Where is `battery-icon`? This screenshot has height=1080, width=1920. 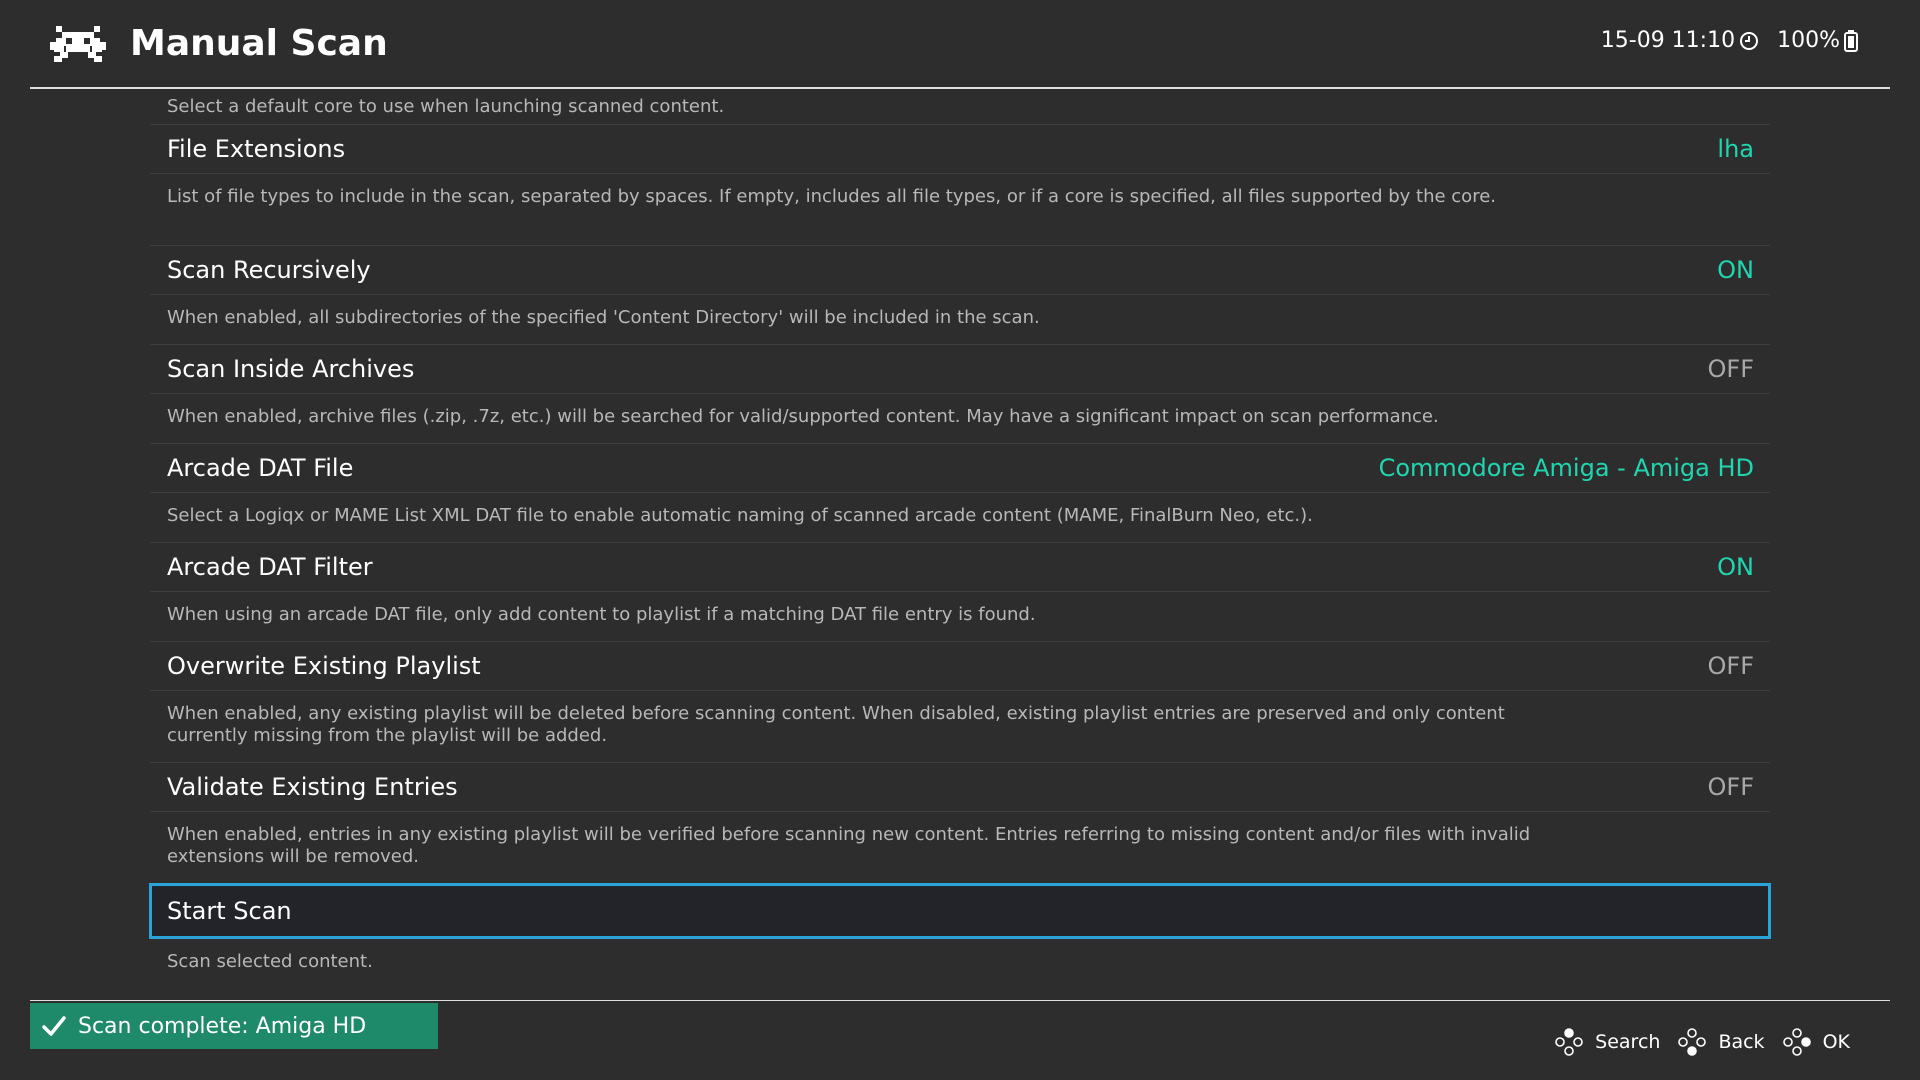 battery-icon is located at coordinates (1851, 40).